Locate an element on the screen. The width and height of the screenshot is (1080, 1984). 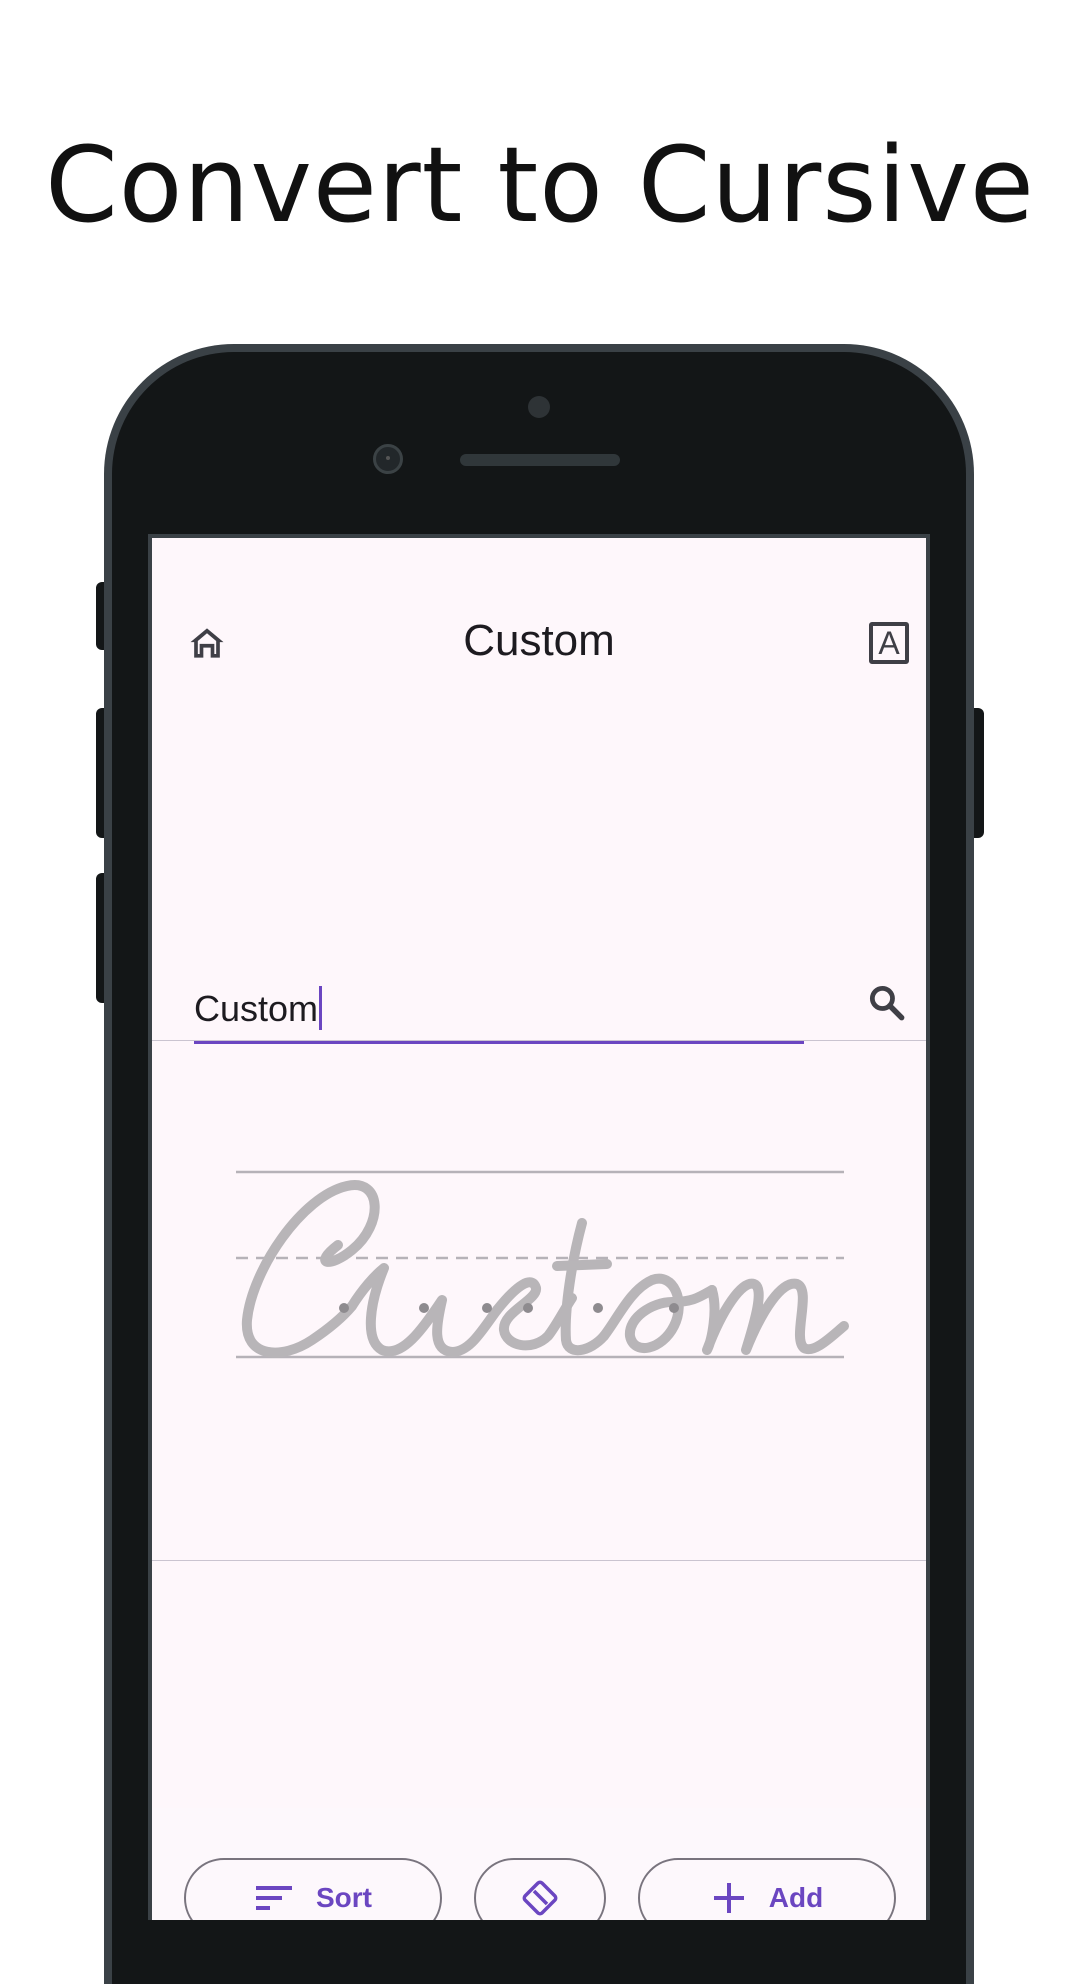
app-bar: Custom A is located at coordinates (539, 618).